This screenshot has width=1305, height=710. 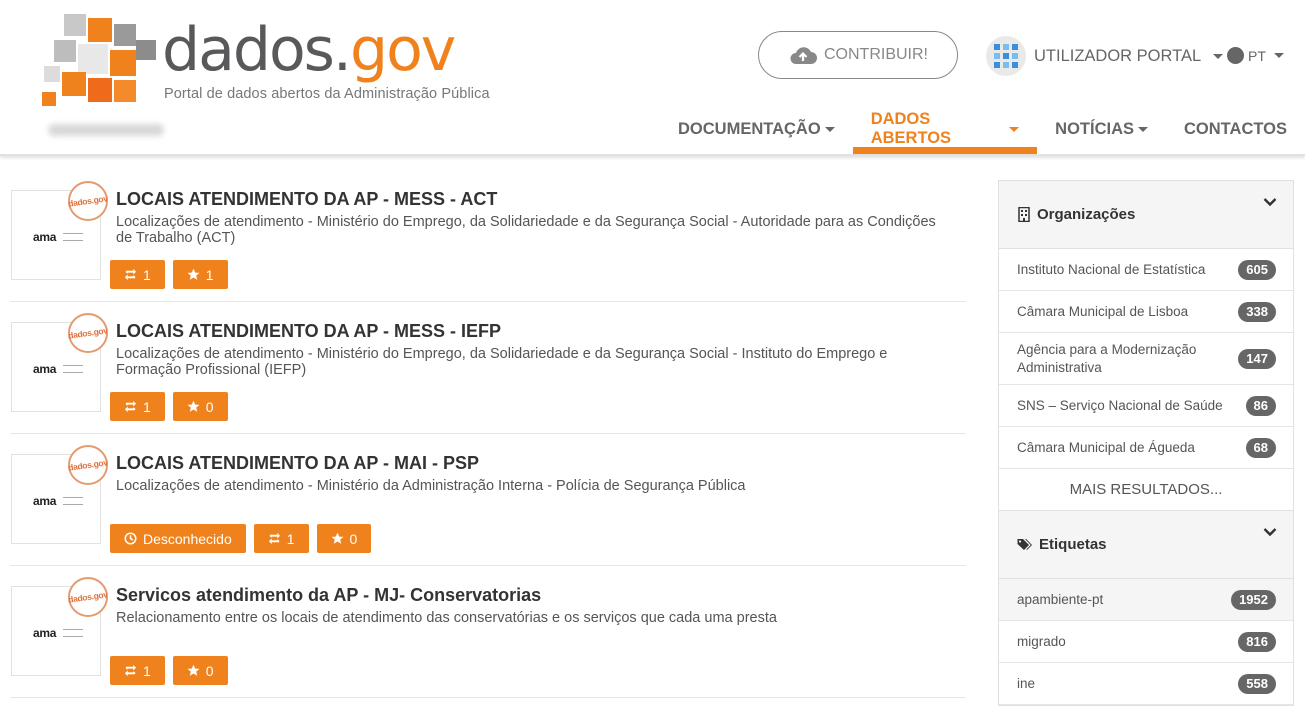 I want to click on nav-dados-abertos: DADOS ABERTOS, so click(x=945, y=129).